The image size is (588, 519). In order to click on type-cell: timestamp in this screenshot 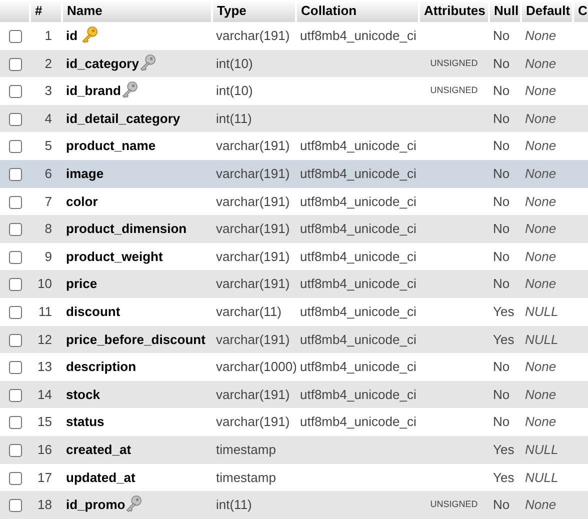, I will do `click(246, 477)`.